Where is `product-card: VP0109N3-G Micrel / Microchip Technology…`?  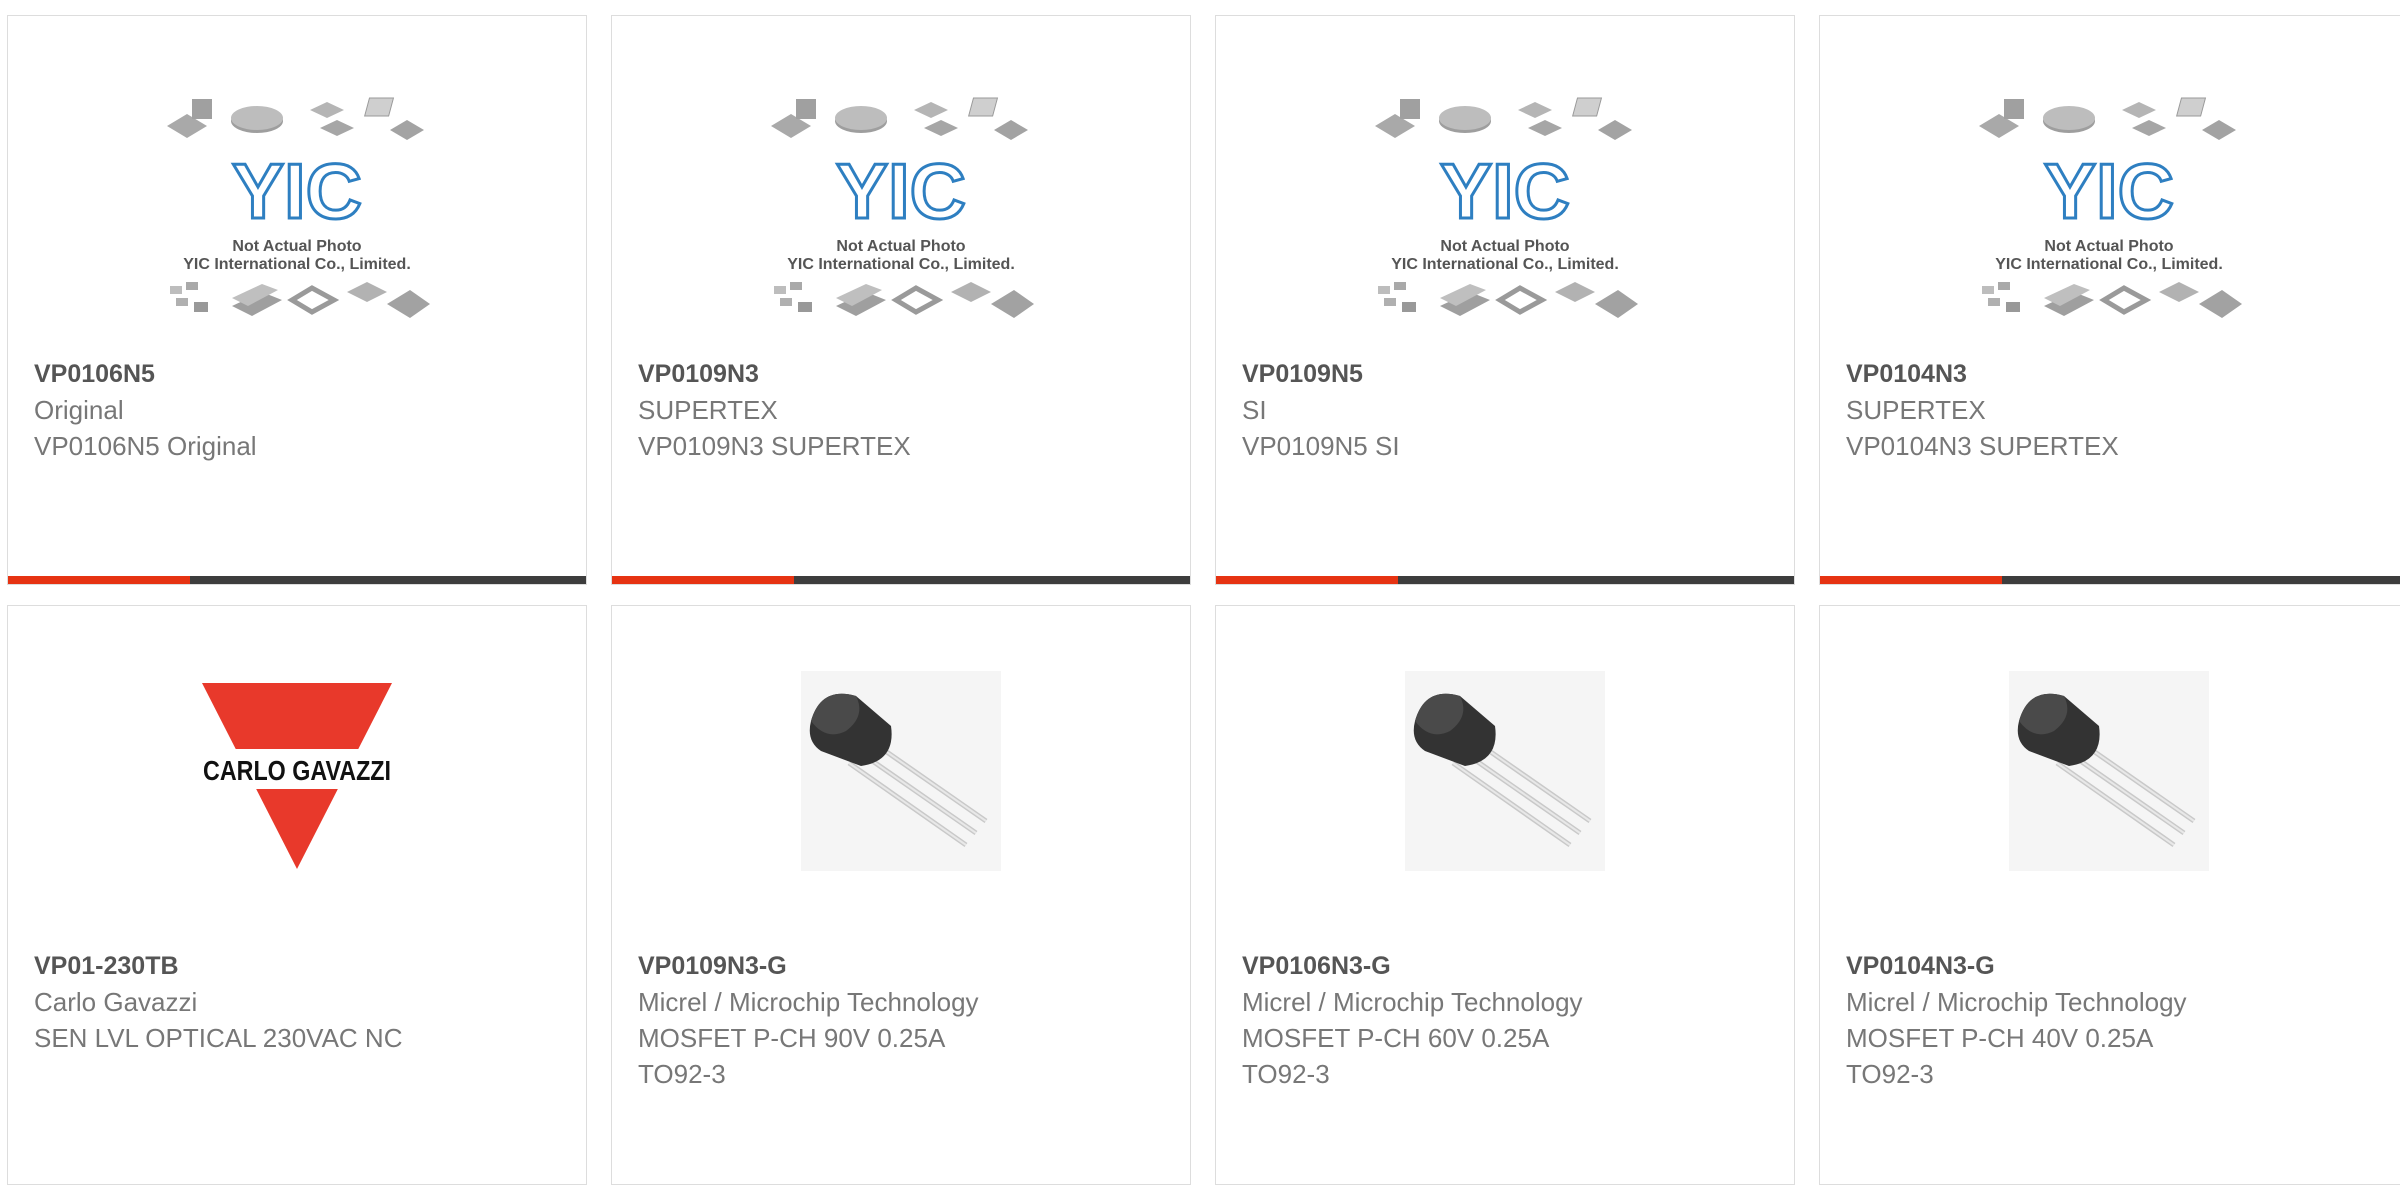
product-card: VP0109N3-G Micrel / Microchip Technology… is located at coordinates (901, 895).